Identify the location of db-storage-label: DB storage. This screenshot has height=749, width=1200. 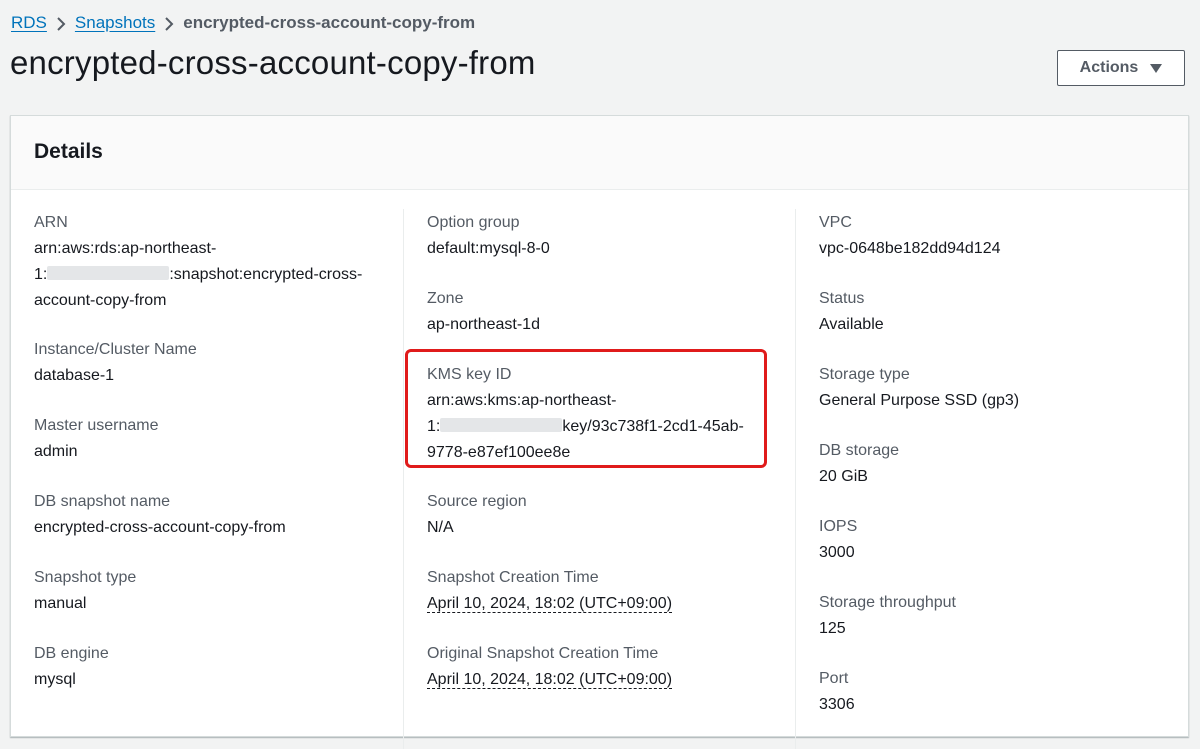
(859, 450).